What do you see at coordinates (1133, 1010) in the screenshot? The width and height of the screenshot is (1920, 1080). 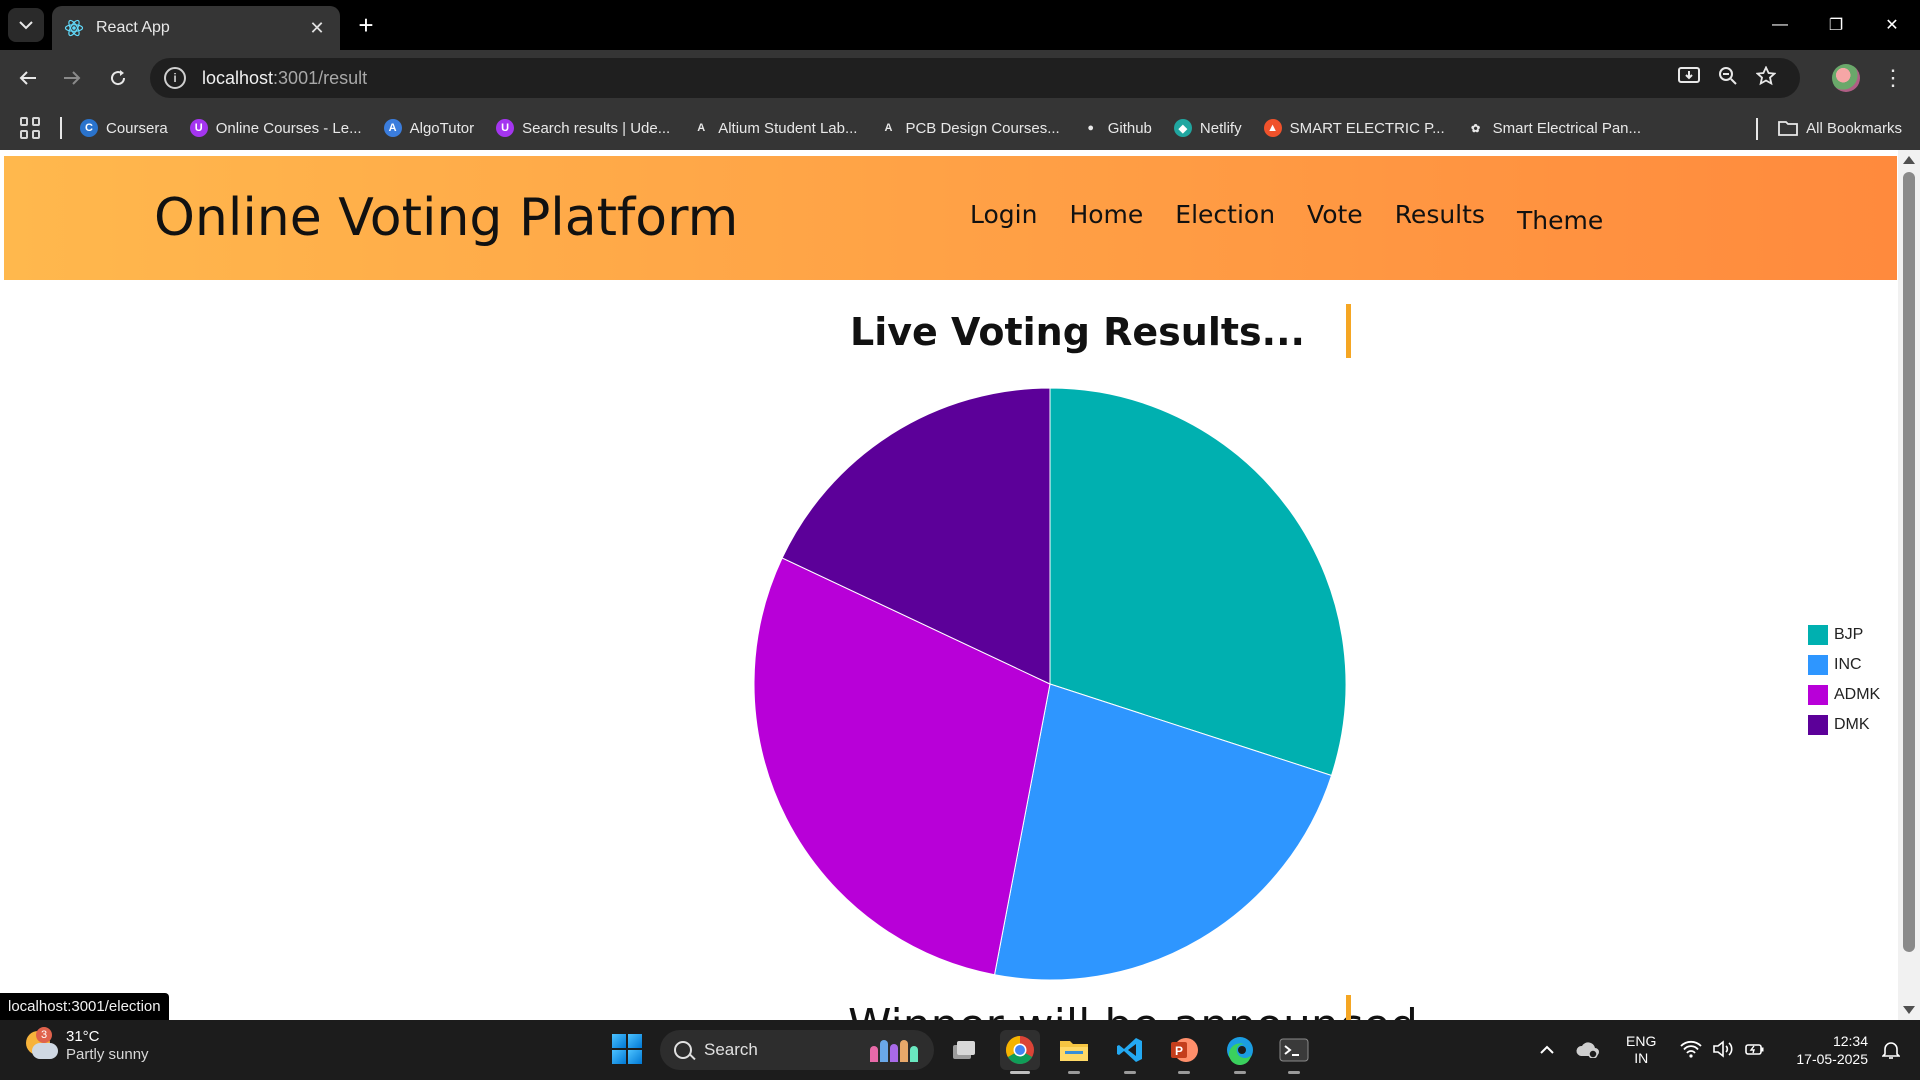 I see `winner-heading: Winner will be announced` at bounding box center [1133, 1010].